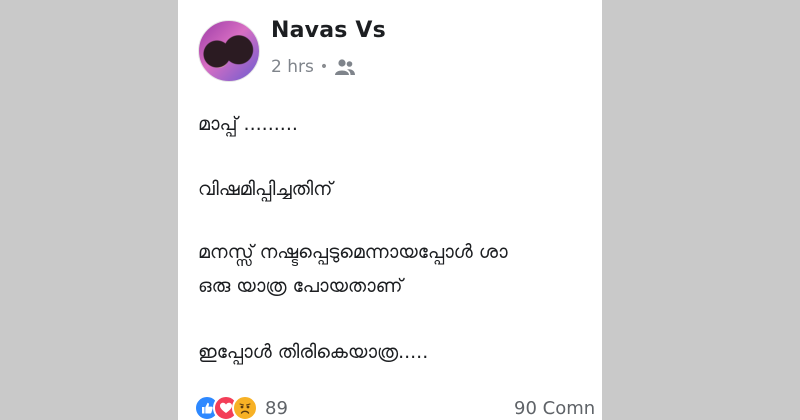  What do you see at coordinates (554, 408) in the screenshot?
I see `comments-count-link: 90 Comn` at bounding box center [554, 408].